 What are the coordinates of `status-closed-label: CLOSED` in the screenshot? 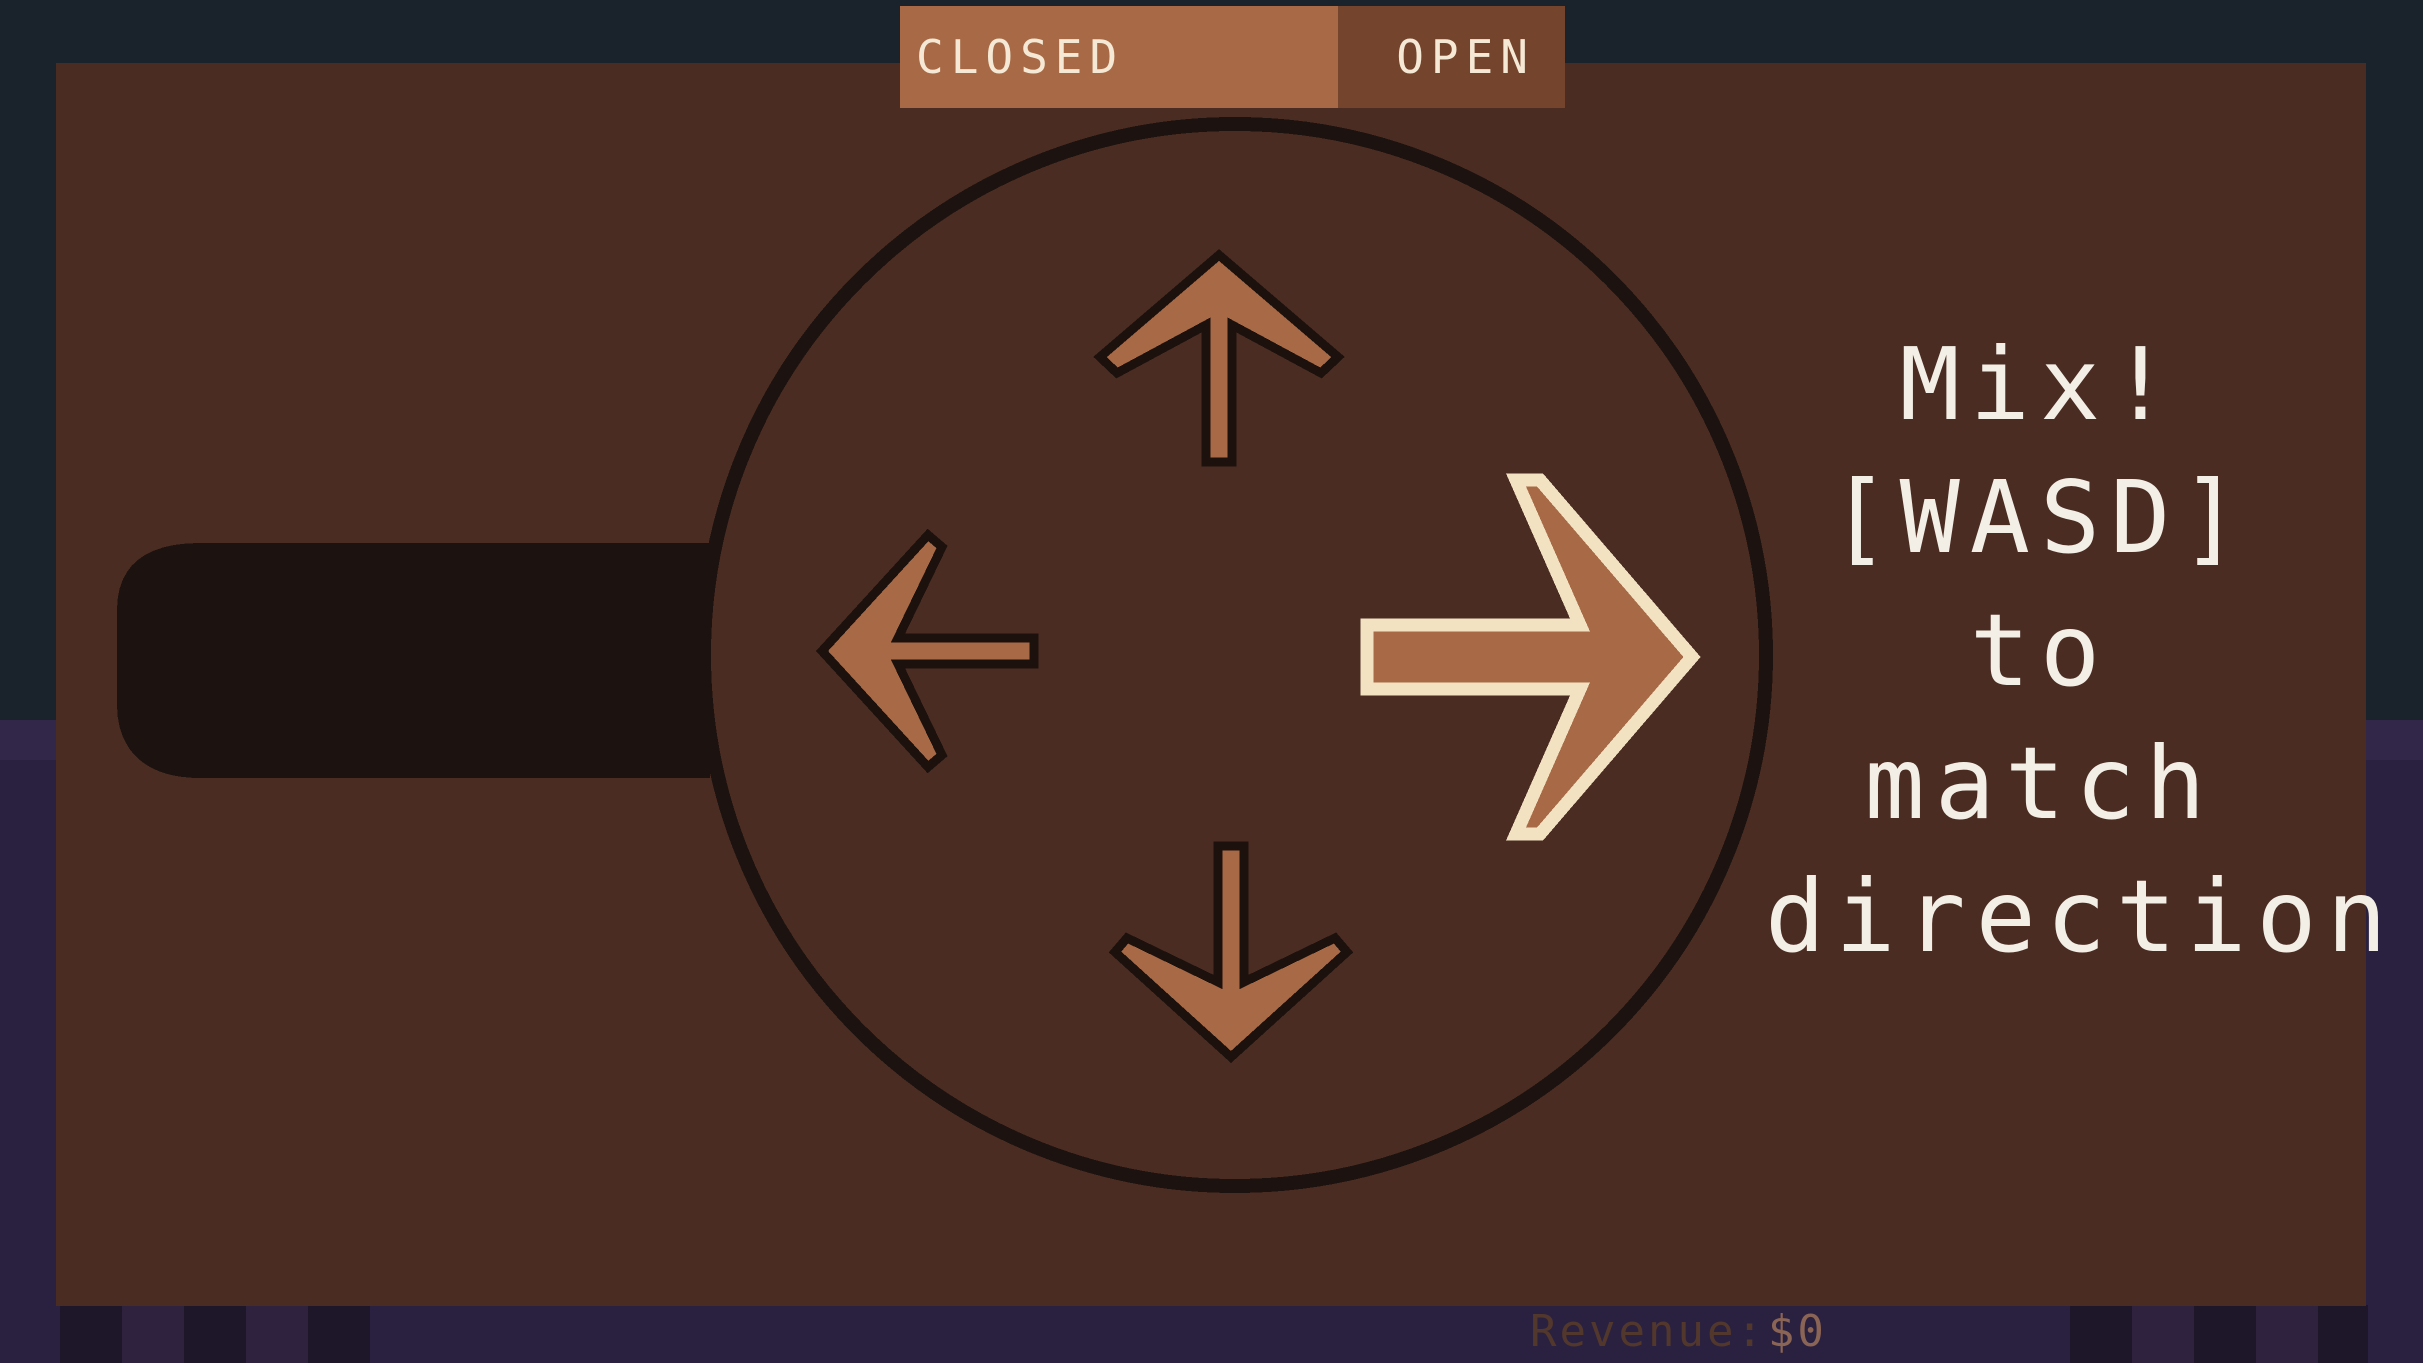 It's located at (1020, 57).